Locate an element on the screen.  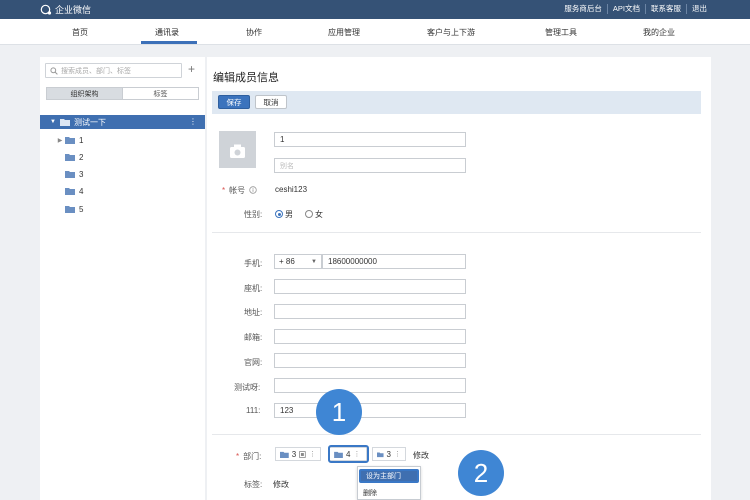
tree-item-label: 2 is located at coordinates (81, 157).